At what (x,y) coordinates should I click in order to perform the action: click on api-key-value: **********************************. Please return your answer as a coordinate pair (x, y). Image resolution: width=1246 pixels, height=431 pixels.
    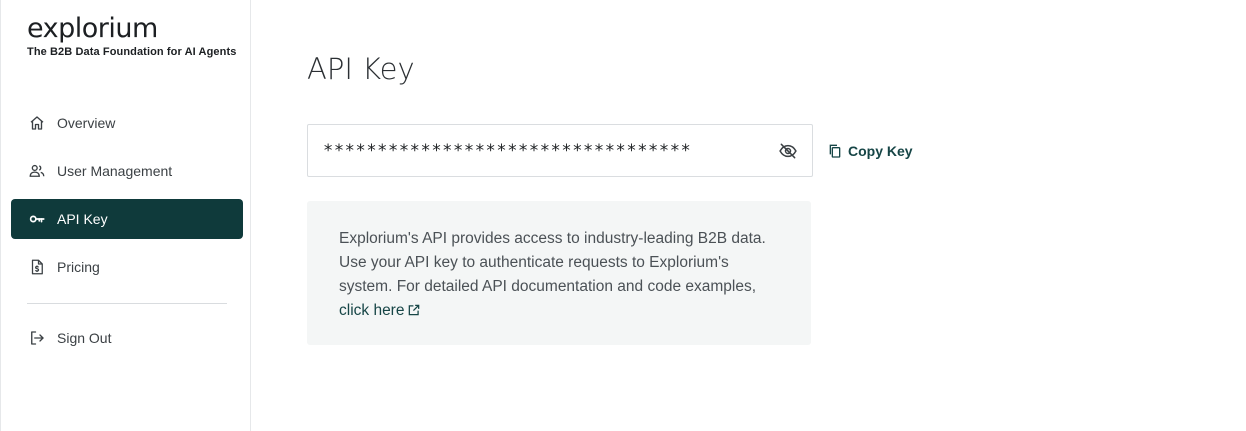
    Looking at the image, I should click on (549, 151).